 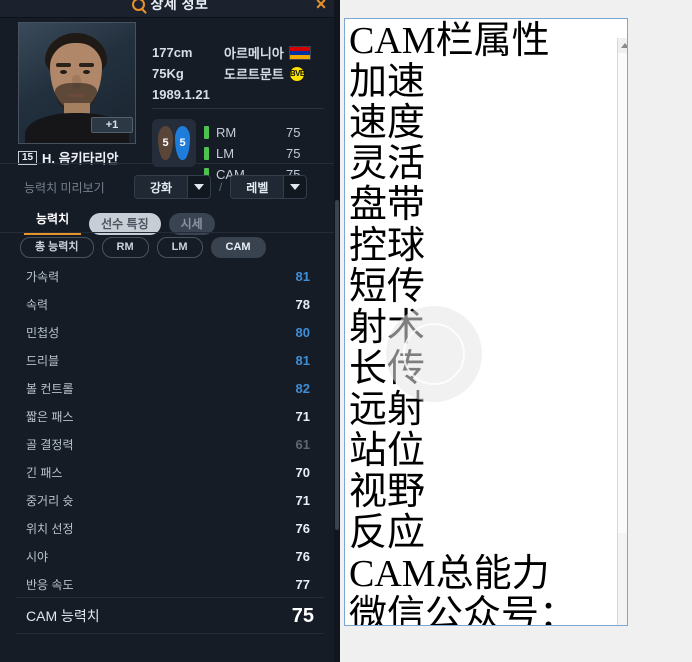 What do you see at coordinates (387, 410) in the screenshot?
I see `text-line: 远射` at bounding box center [387, 410].